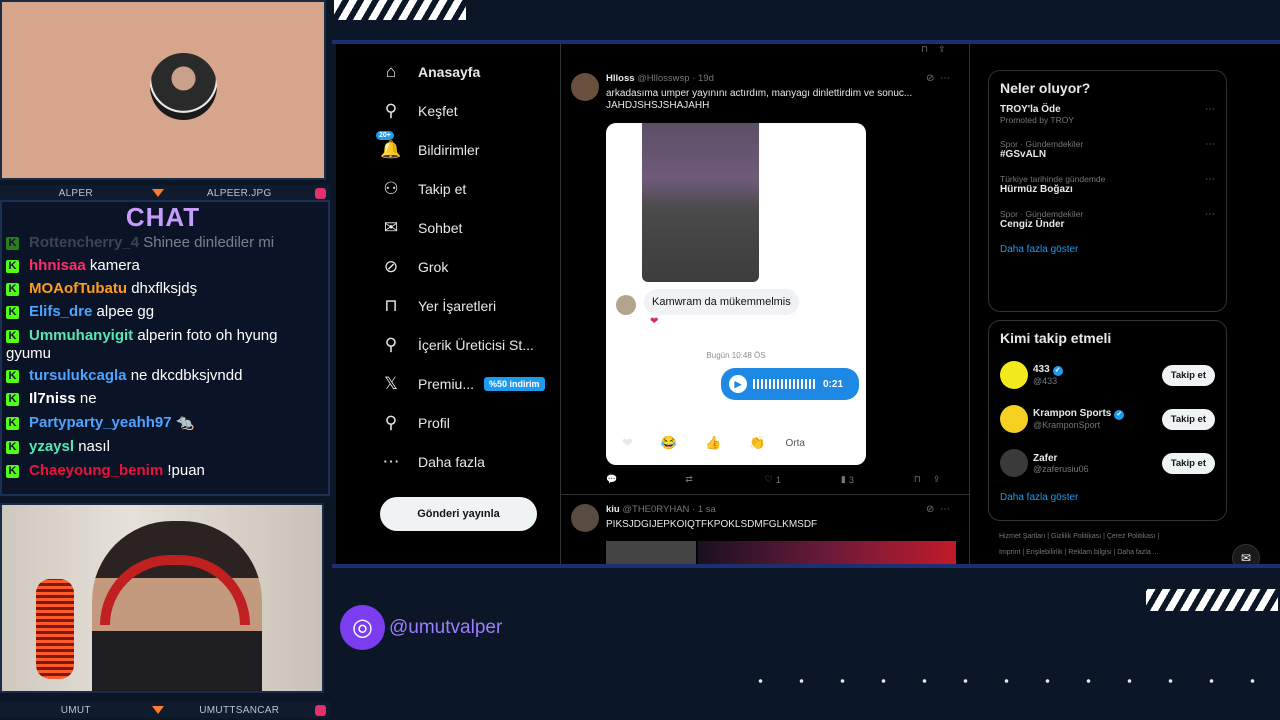  Describe the element at coordinates (1107, 497) in the screenshot. I see `follow-show-more: Daha fazla göster` at that location.